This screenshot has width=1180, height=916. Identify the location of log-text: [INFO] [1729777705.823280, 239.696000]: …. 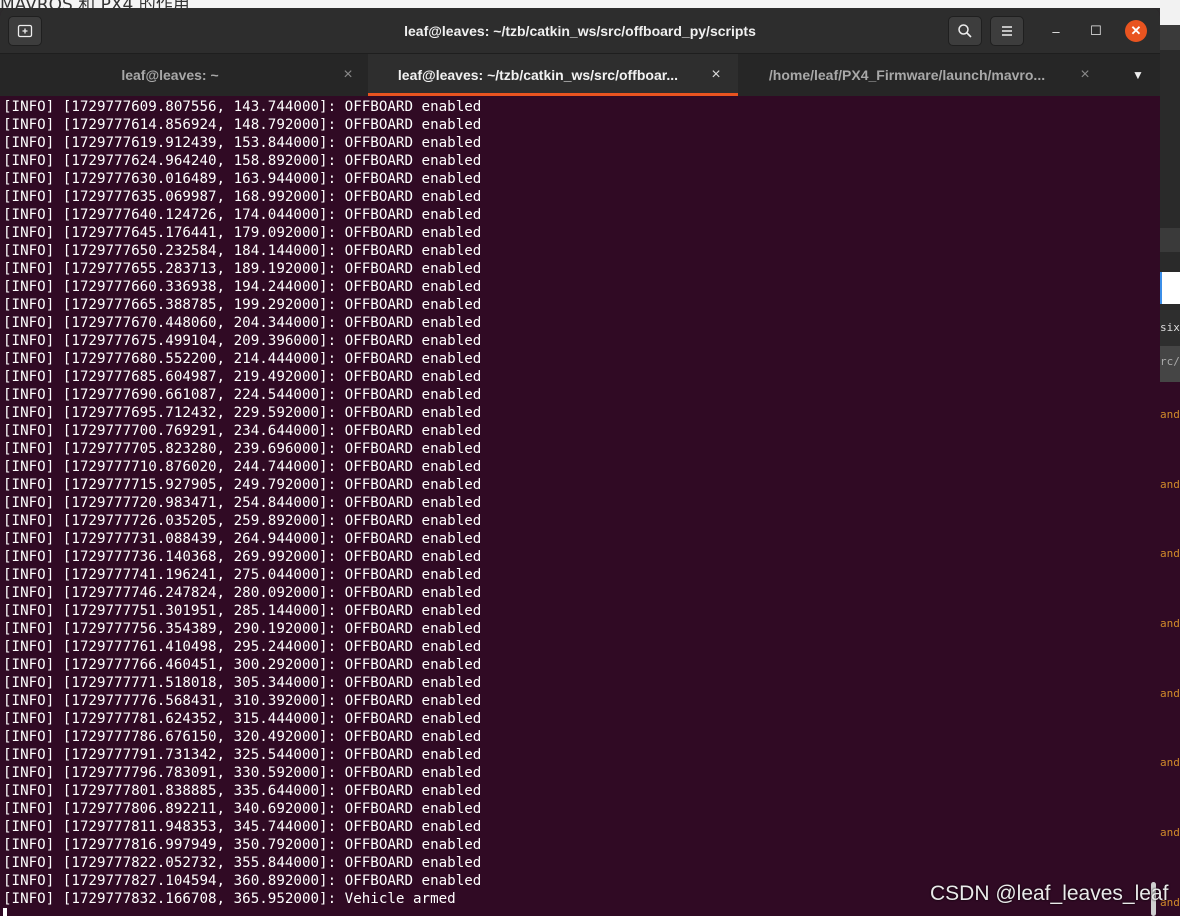
(242, 449).